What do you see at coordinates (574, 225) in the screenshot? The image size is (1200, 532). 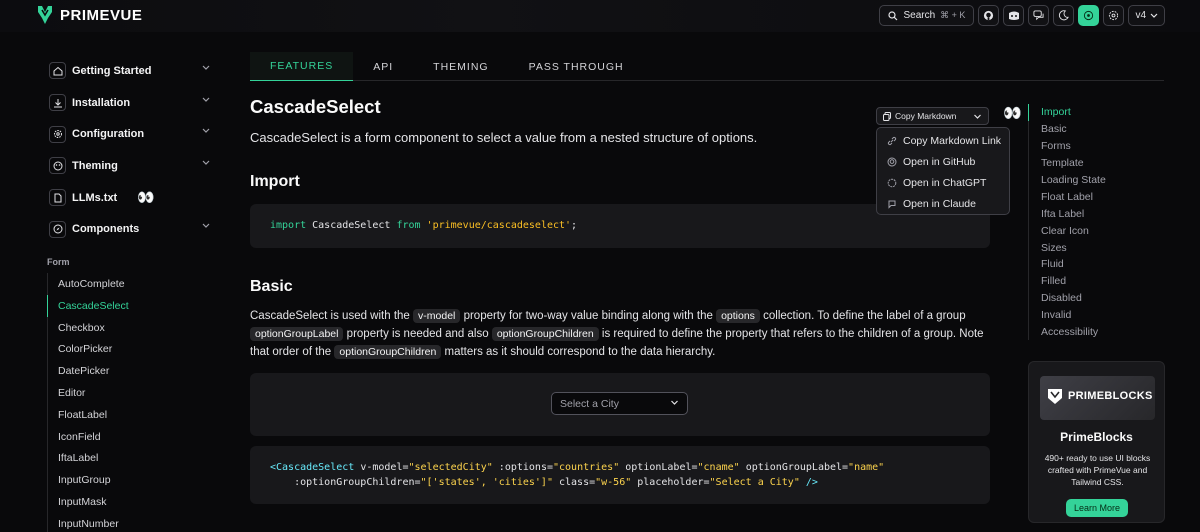 I see `code-text: ;` at bounding box center [574, 225].